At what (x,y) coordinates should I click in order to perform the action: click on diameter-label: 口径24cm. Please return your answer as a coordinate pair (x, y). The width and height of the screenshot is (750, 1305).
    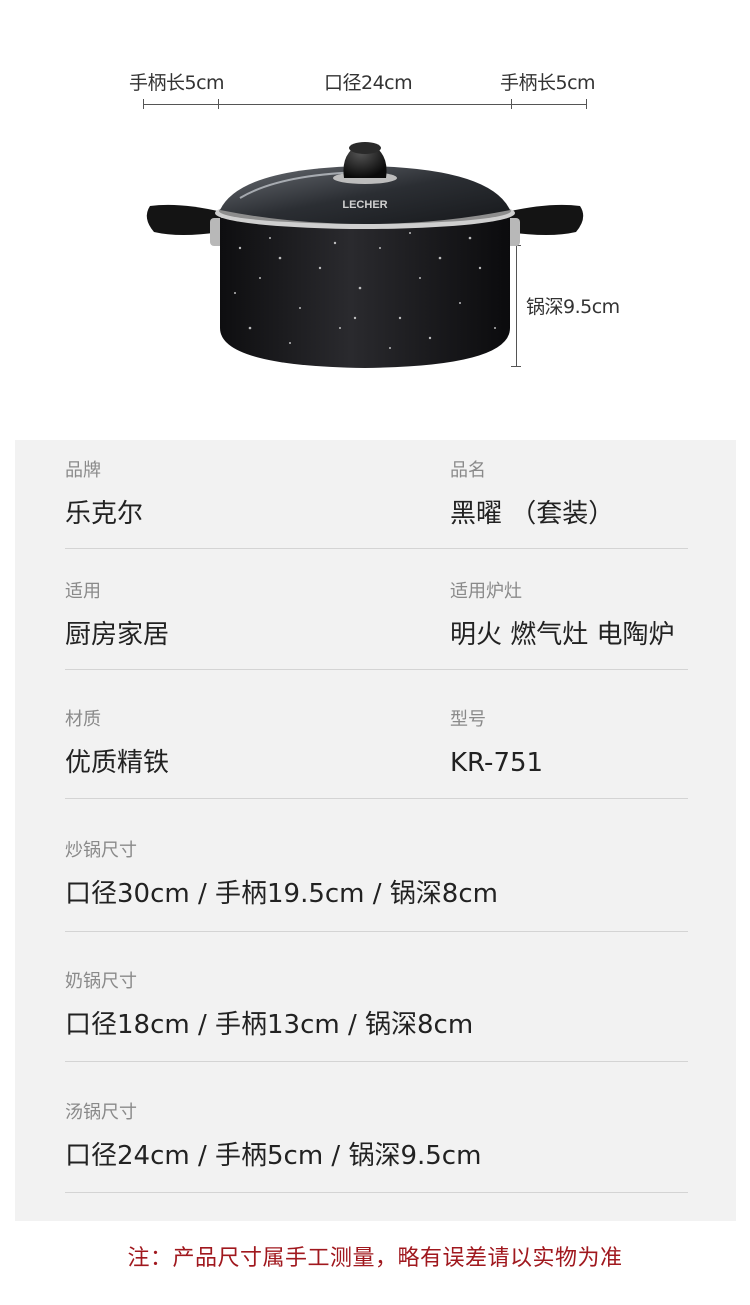
    Looking at the image, I should click on (368, 83).